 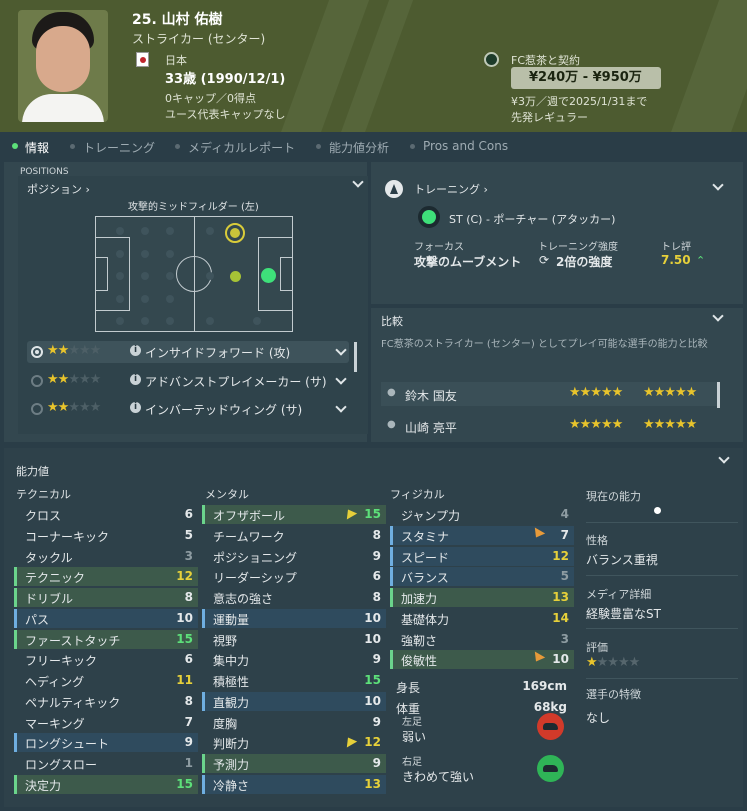 What do you see at coordinates (106, 577) in the screenshot?
I see `attribute-row: テクニック 12` at bounding box center [106, 577].